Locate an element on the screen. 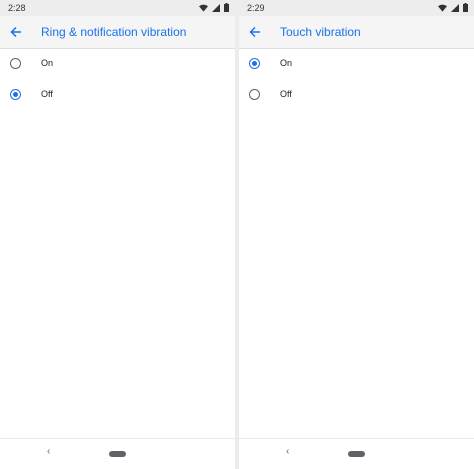 This screenshot has height=469, width=474. page-title: Touch vibration is located at coordinates (320, 32).